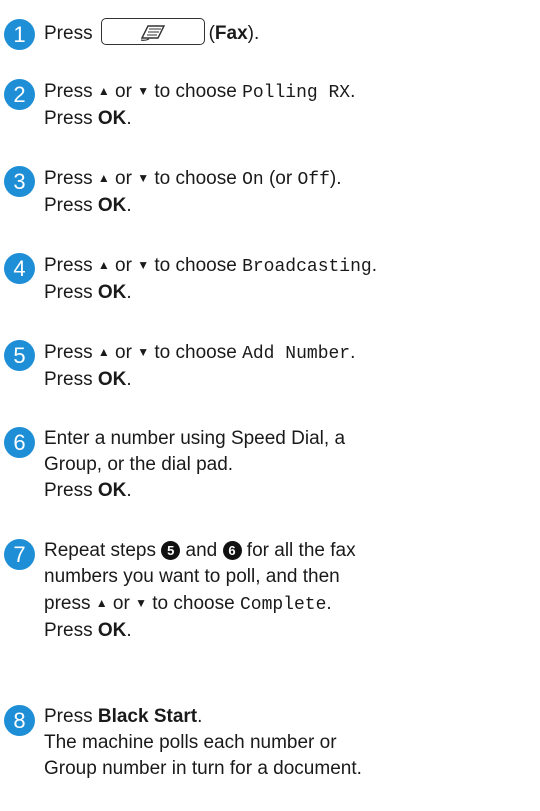  I want to click on menu-option: Complete, so click(283, 605).